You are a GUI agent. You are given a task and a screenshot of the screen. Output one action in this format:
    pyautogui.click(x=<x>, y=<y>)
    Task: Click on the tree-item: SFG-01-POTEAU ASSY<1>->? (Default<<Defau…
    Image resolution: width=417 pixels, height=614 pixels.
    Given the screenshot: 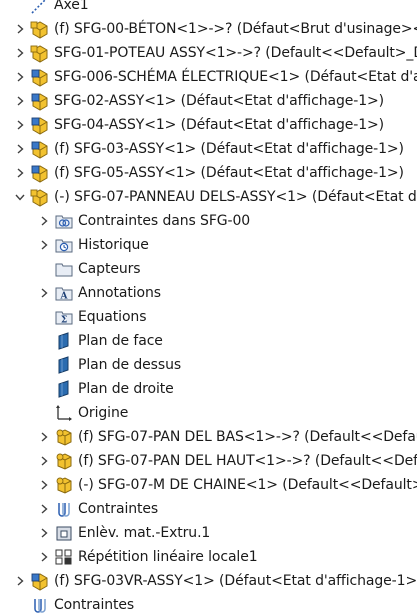 What is the action you would take?
    pyautogui.click(x=215, y=53)
    